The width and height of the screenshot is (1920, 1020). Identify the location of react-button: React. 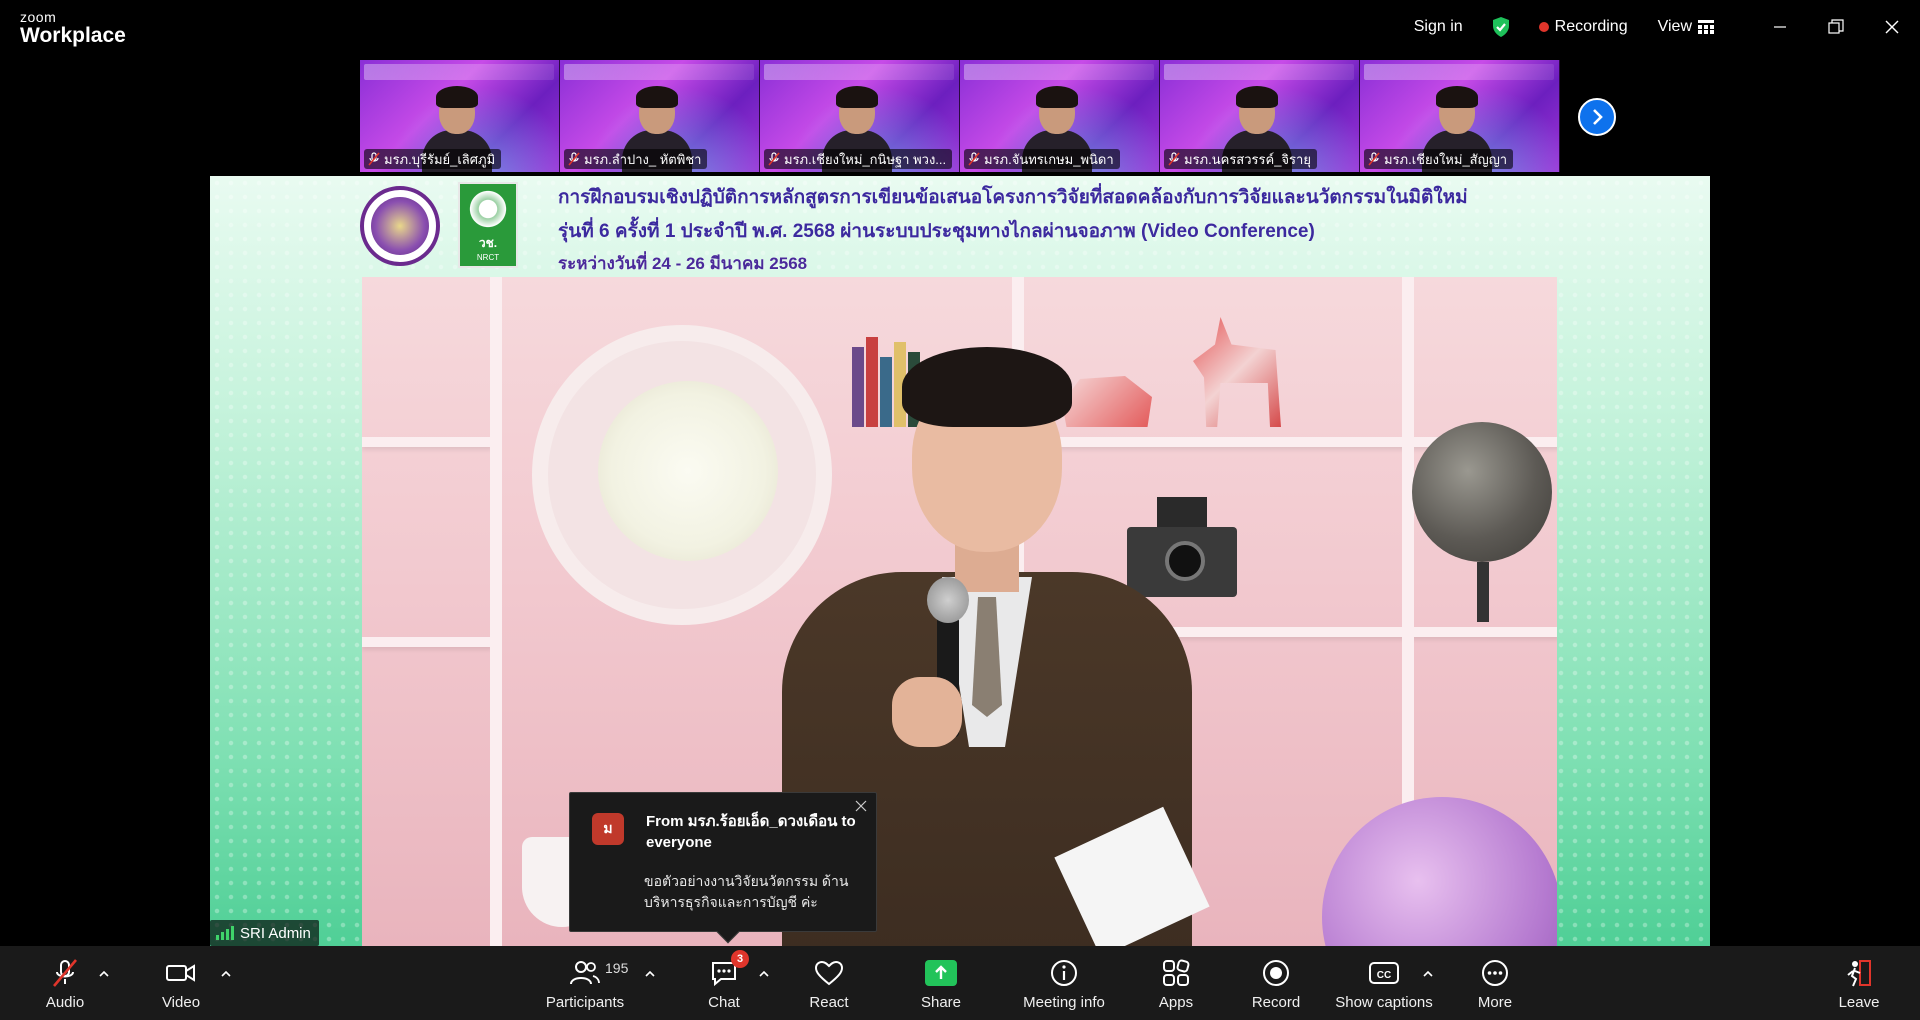
(829, 983).